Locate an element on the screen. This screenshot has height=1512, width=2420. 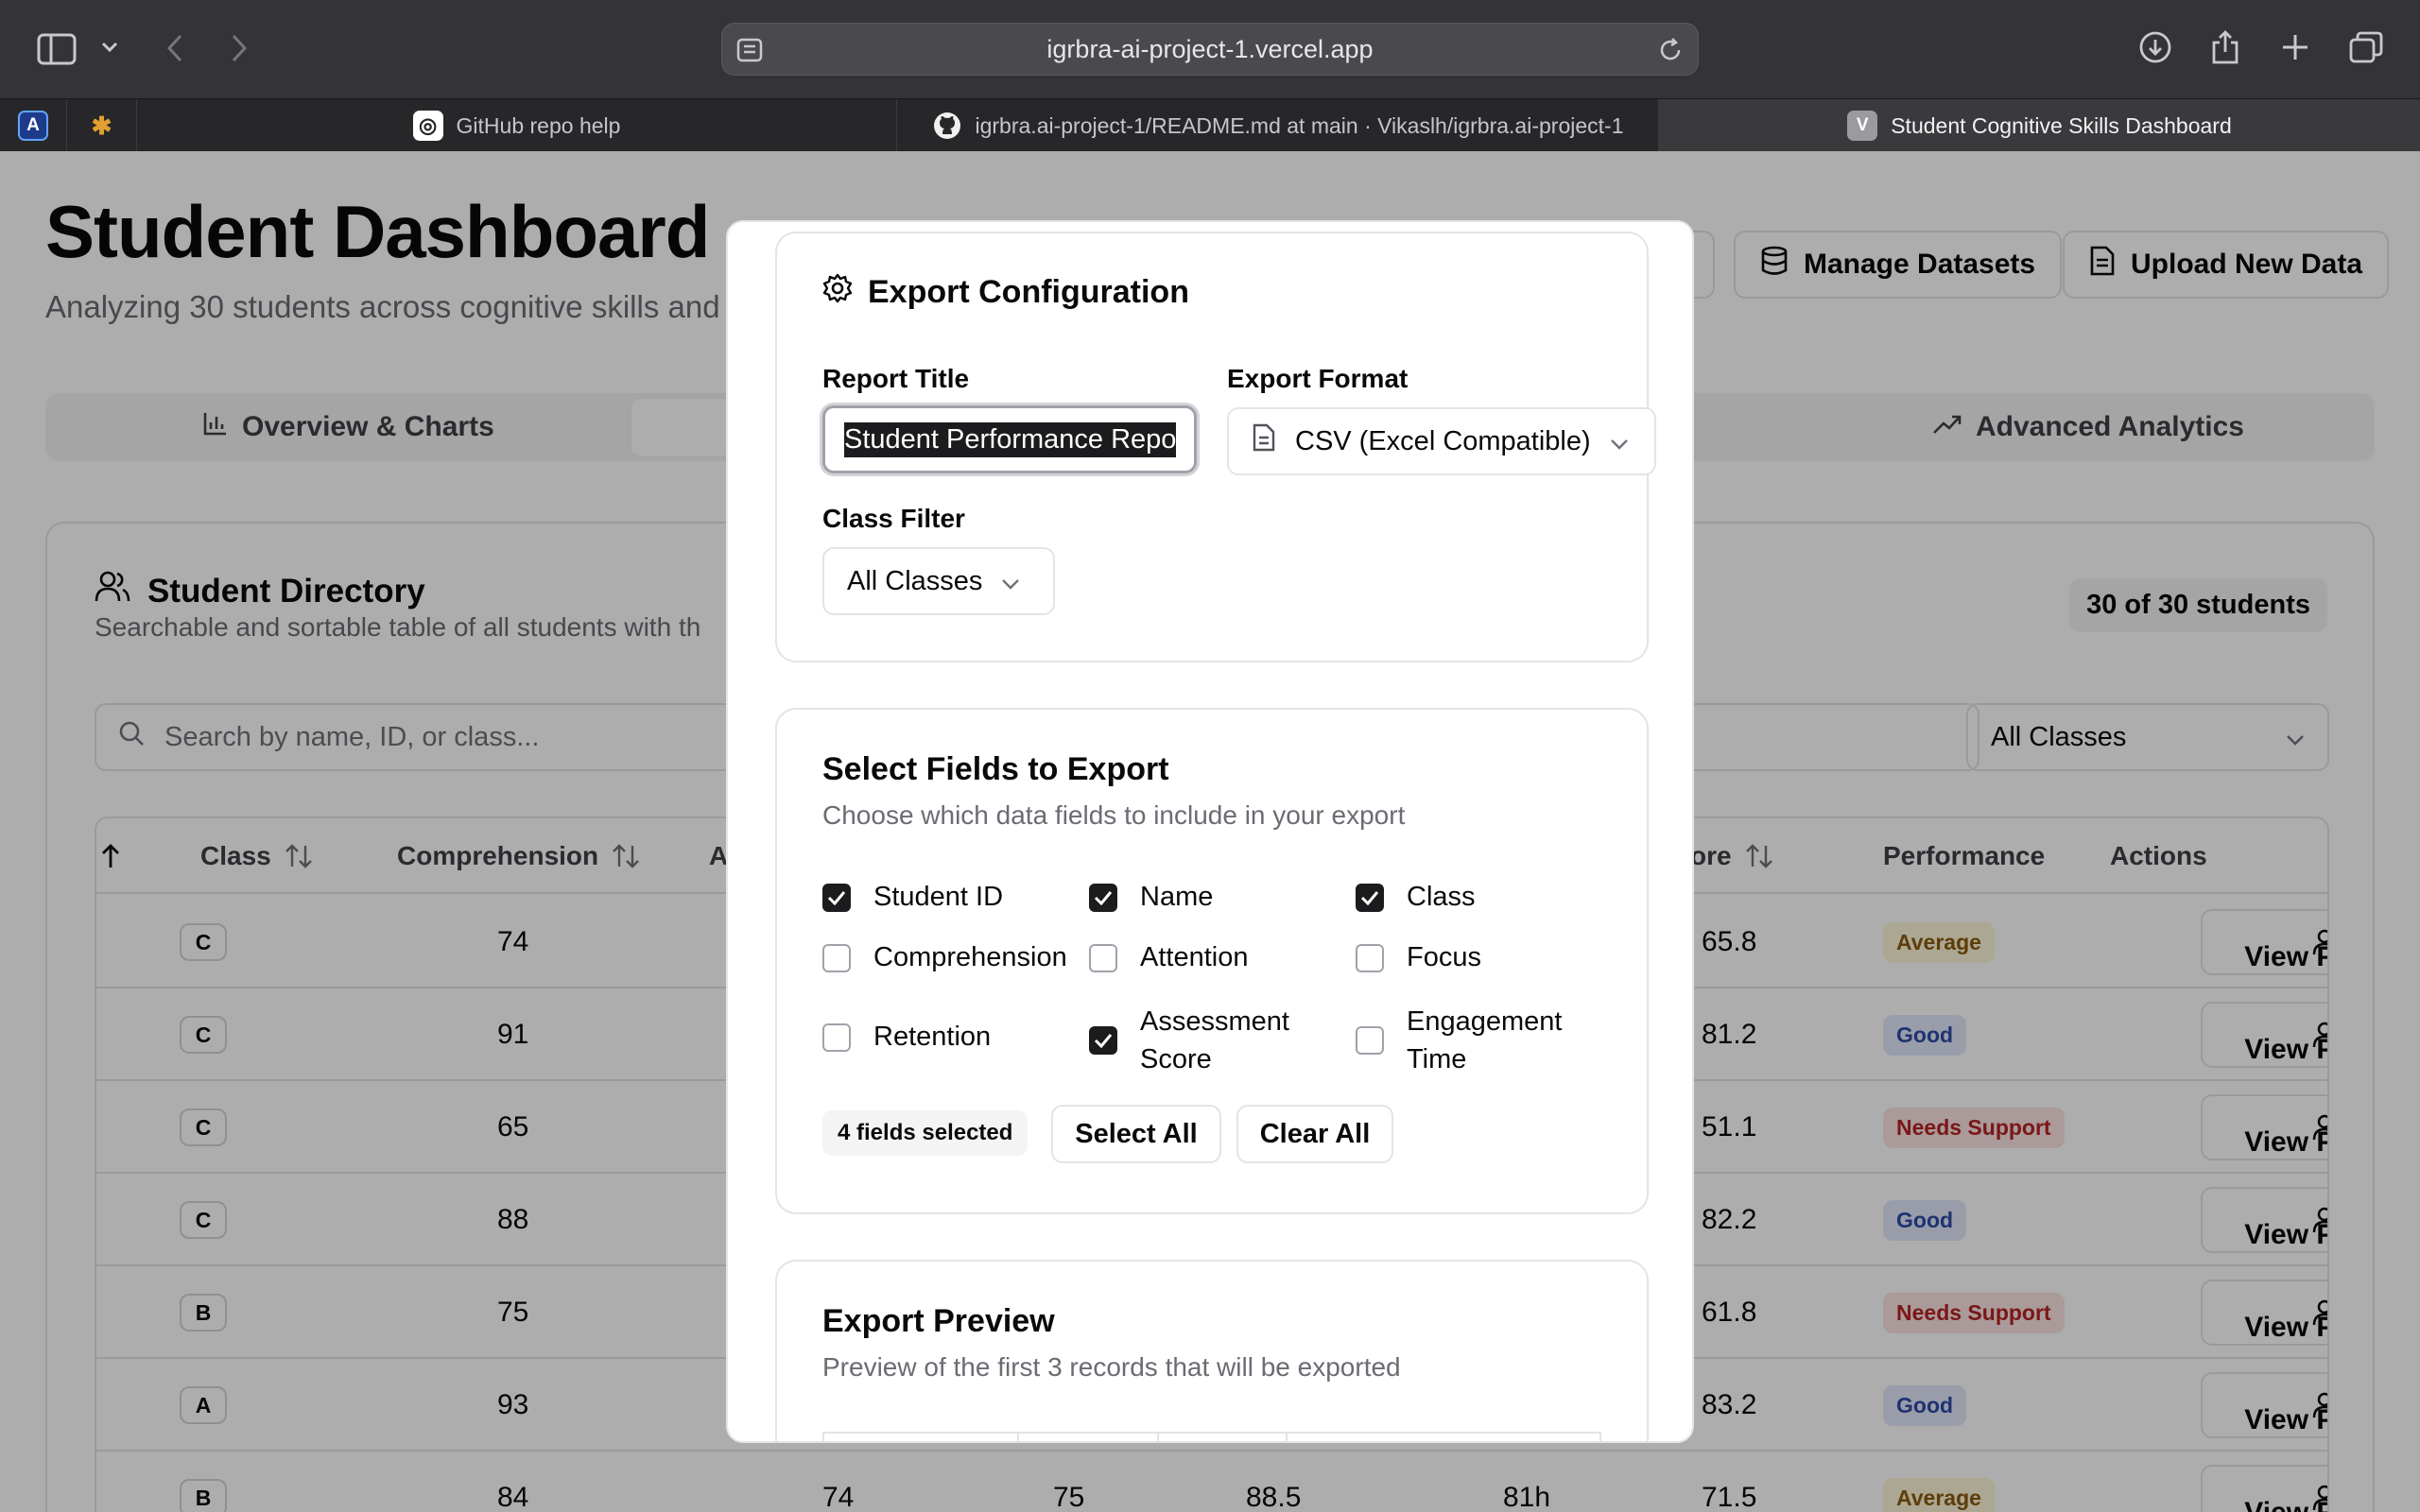
checkbox-class: Class is located at coordinates (1416, 897).